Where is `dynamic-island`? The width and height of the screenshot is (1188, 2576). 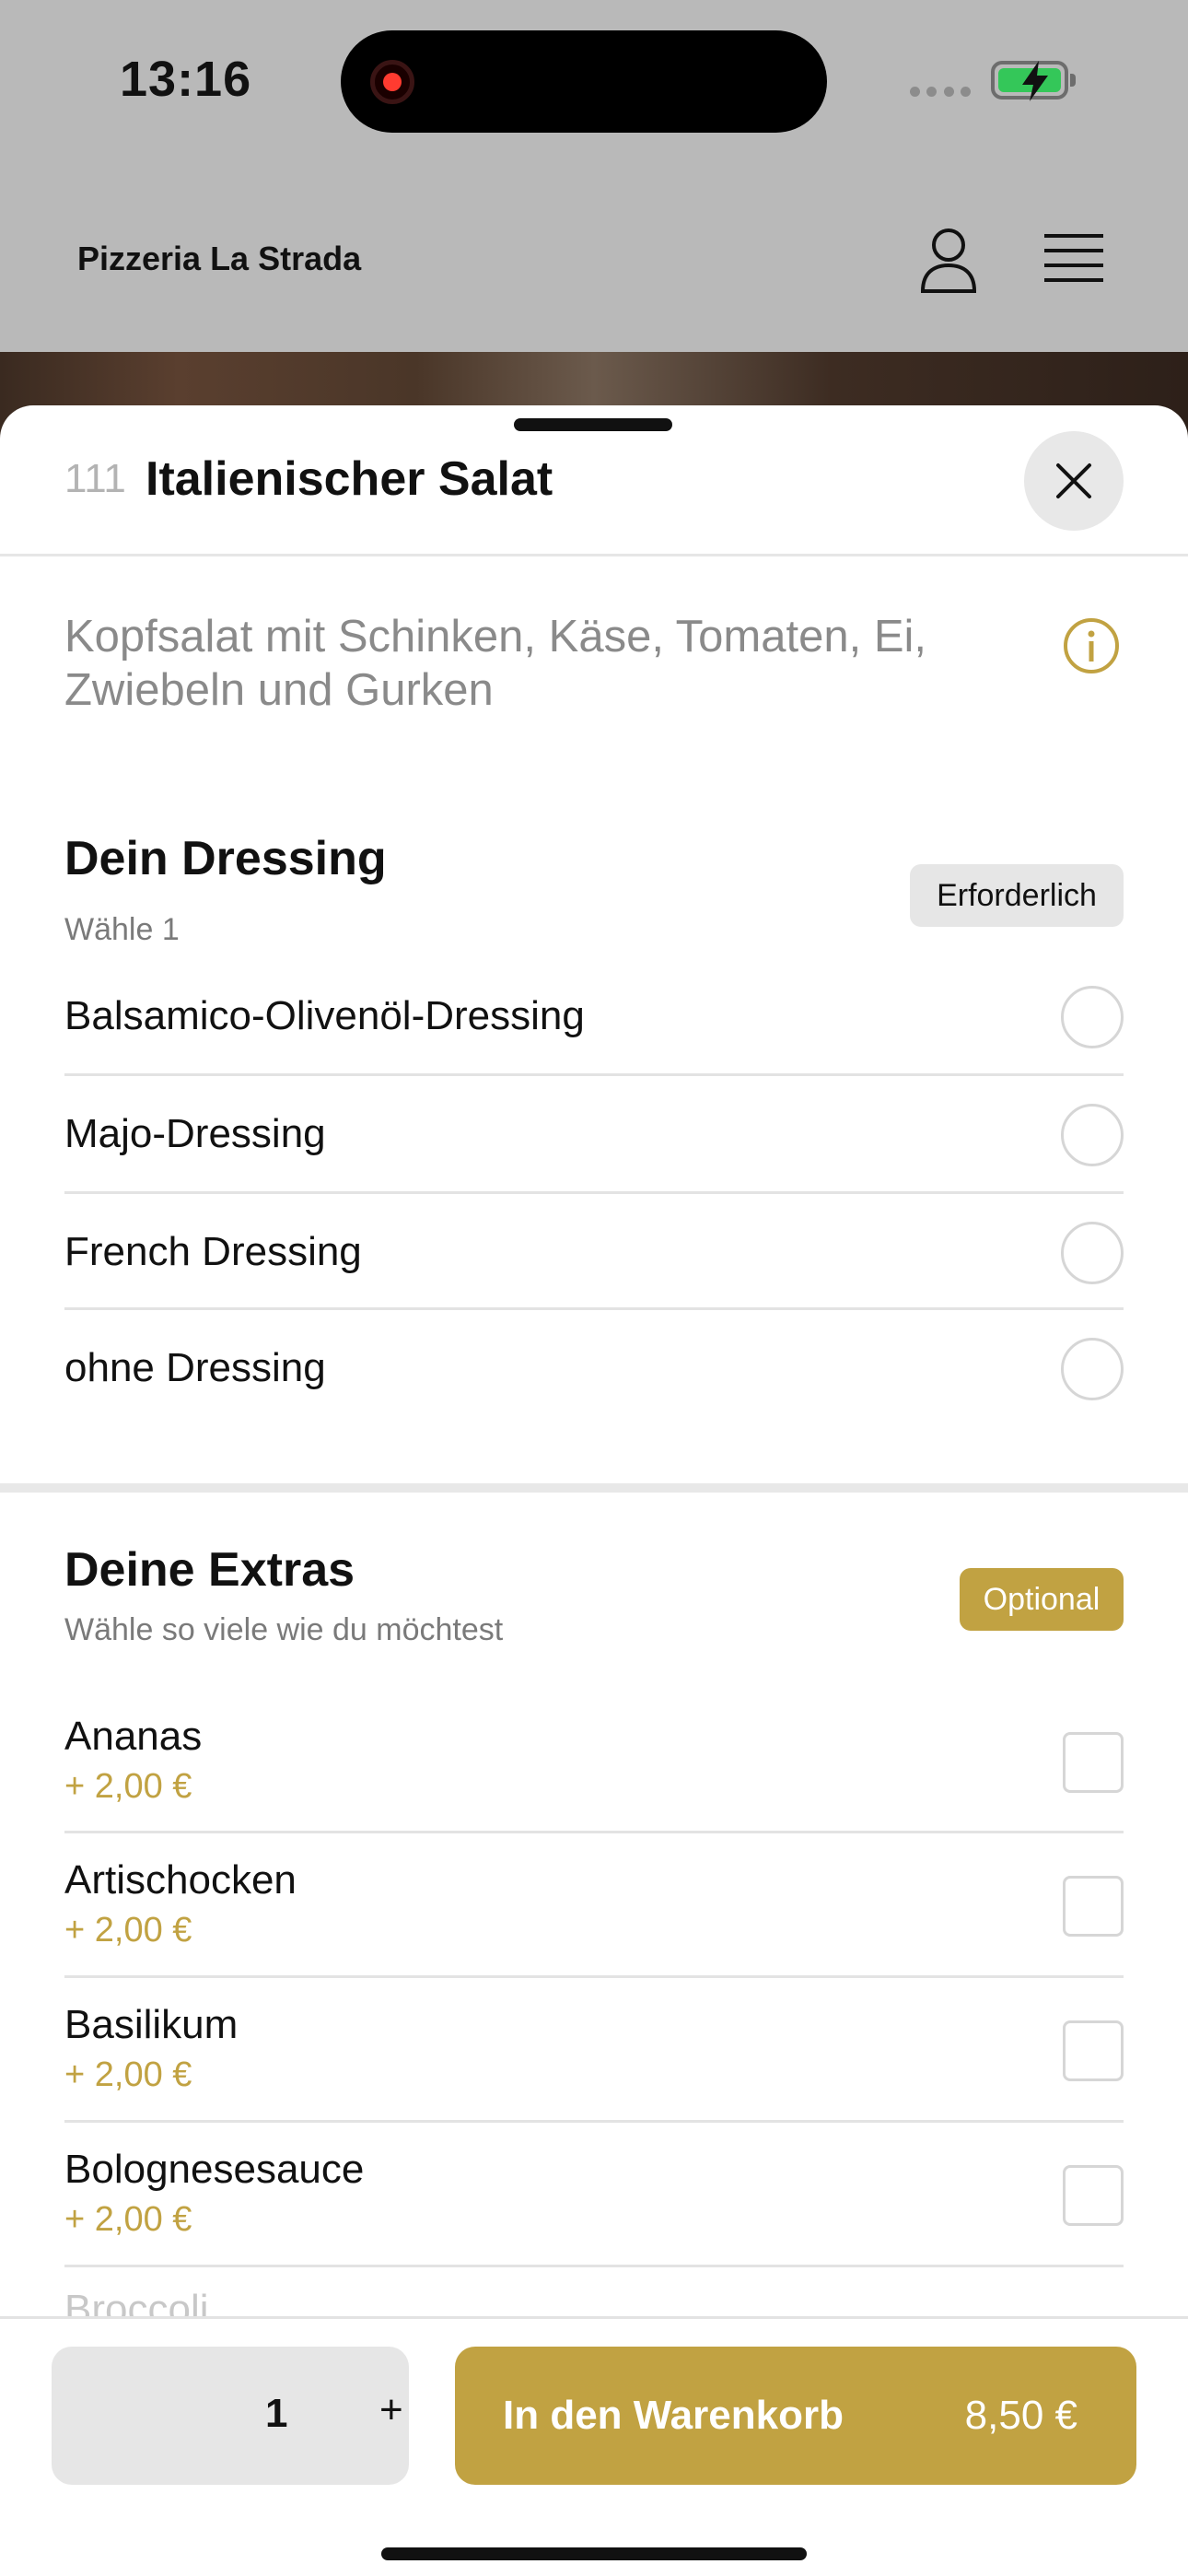 dynamic-island is located at coordinates (584, 81).